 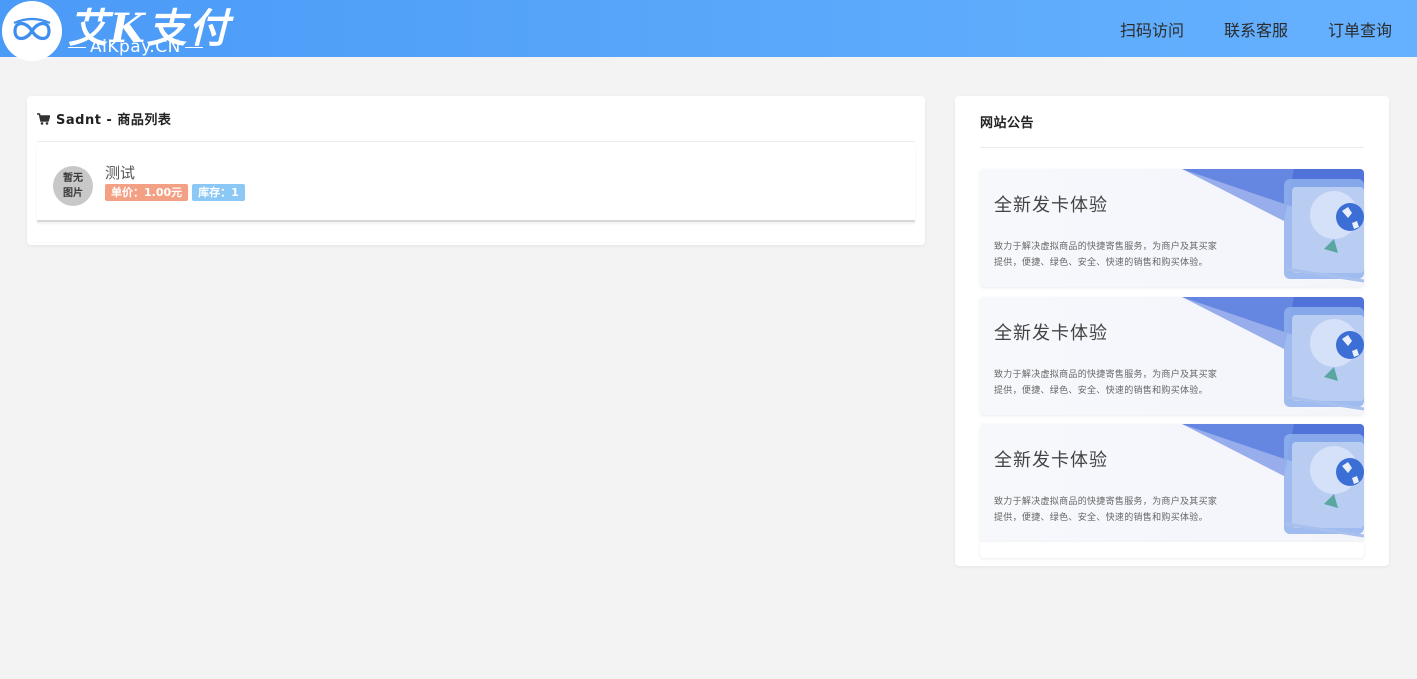 I want to click on price-badge: 单价：1.00元, so click(x=147, y=192).